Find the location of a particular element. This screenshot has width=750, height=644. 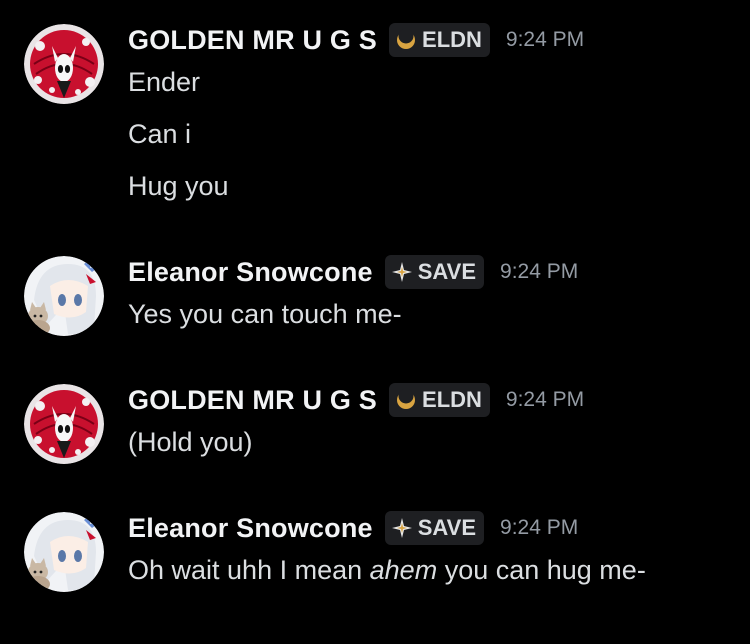

message-text: Can i is located at coordinates (160, 134).